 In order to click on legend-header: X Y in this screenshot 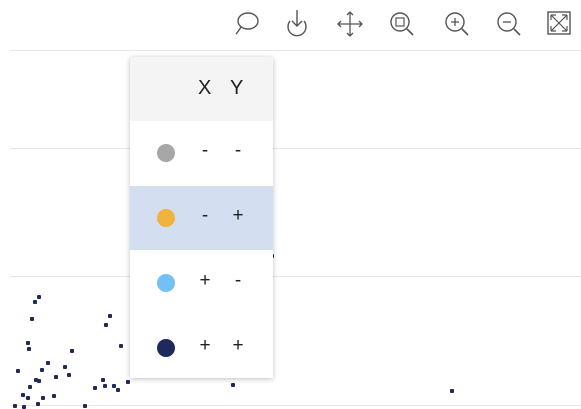, I will do `click(201, 89)`.